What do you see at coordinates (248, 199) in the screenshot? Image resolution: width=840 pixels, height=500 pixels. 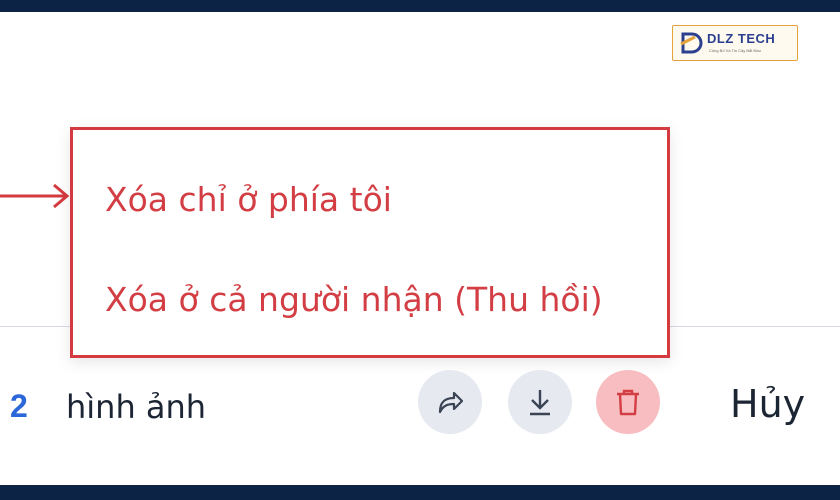 I see `delete-for-me-option: Xóa chỉ ở phía tôi` at bounding box center [248, 199].